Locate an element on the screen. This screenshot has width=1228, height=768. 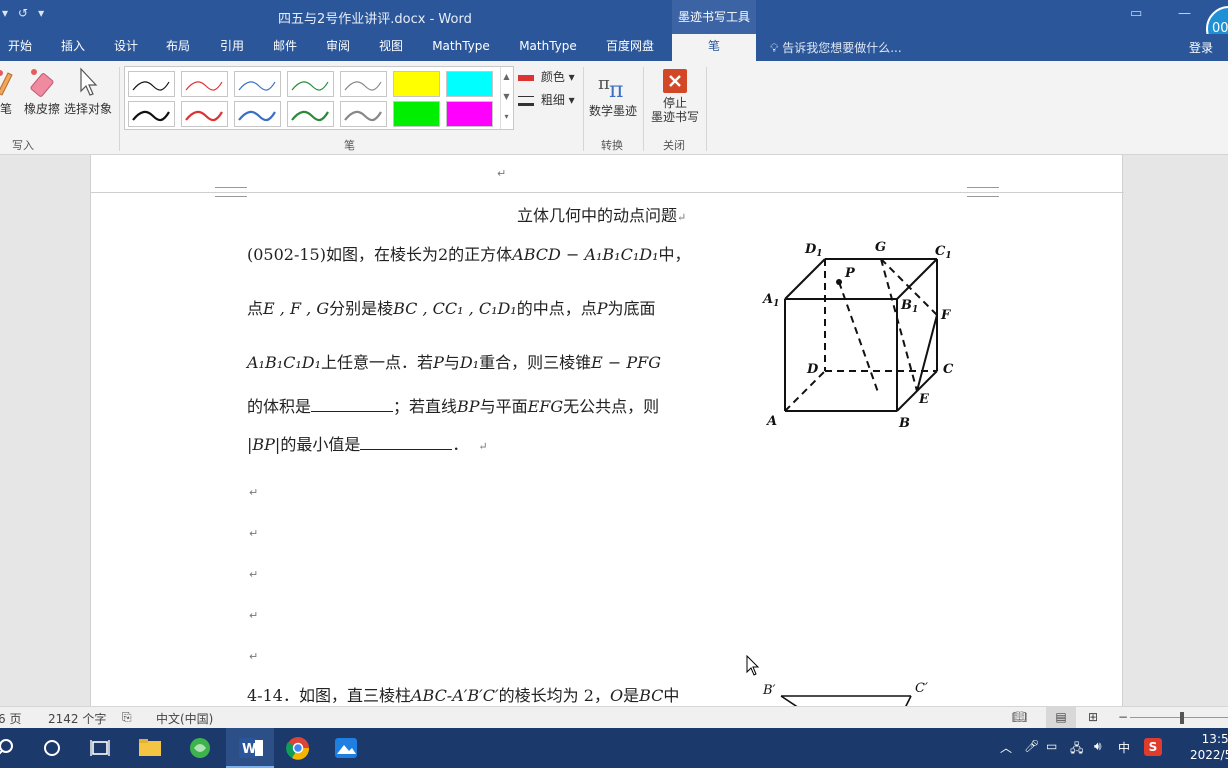
tab-design: 设计 is located at coordinates (126, 47).